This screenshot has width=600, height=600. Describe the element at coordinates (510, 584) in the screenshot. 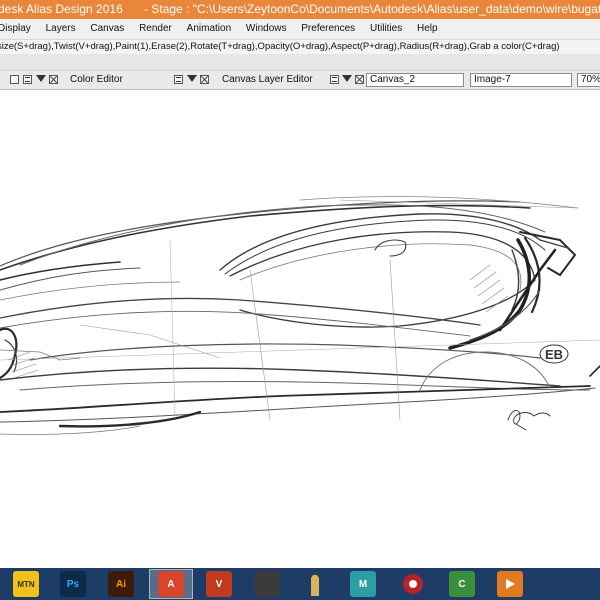

I see `media-player-icon` at that location.